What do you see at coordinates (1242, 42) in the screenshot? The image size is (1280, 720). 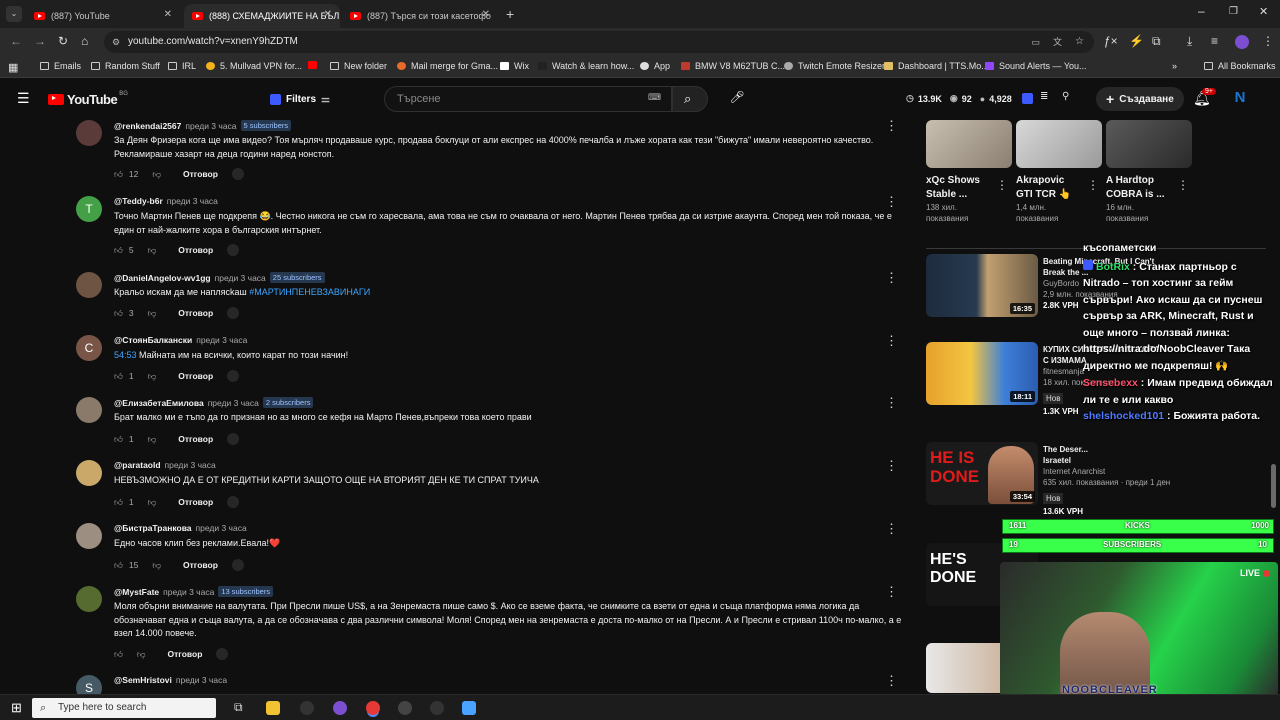 I see `profile-avatar` at bounding box center [1242, 42].